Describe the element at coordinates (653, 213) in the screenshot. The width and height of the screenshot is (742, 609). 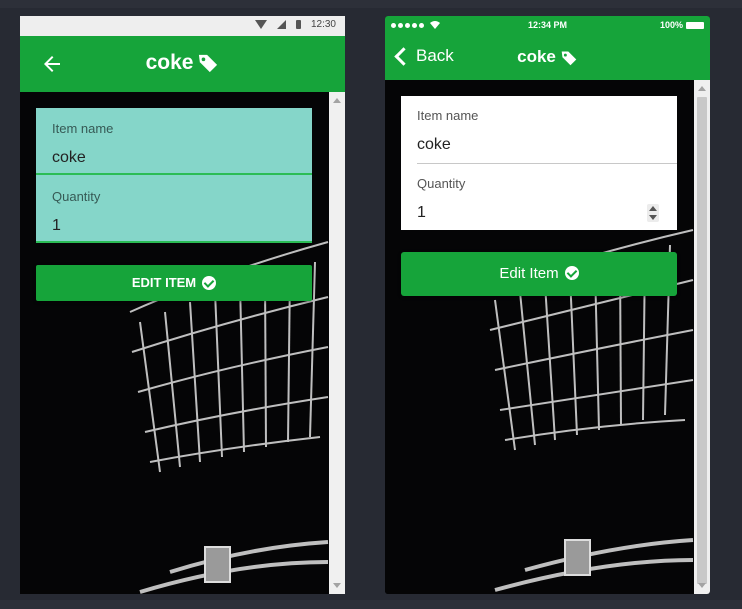
I see `spinner-icon` at that location.